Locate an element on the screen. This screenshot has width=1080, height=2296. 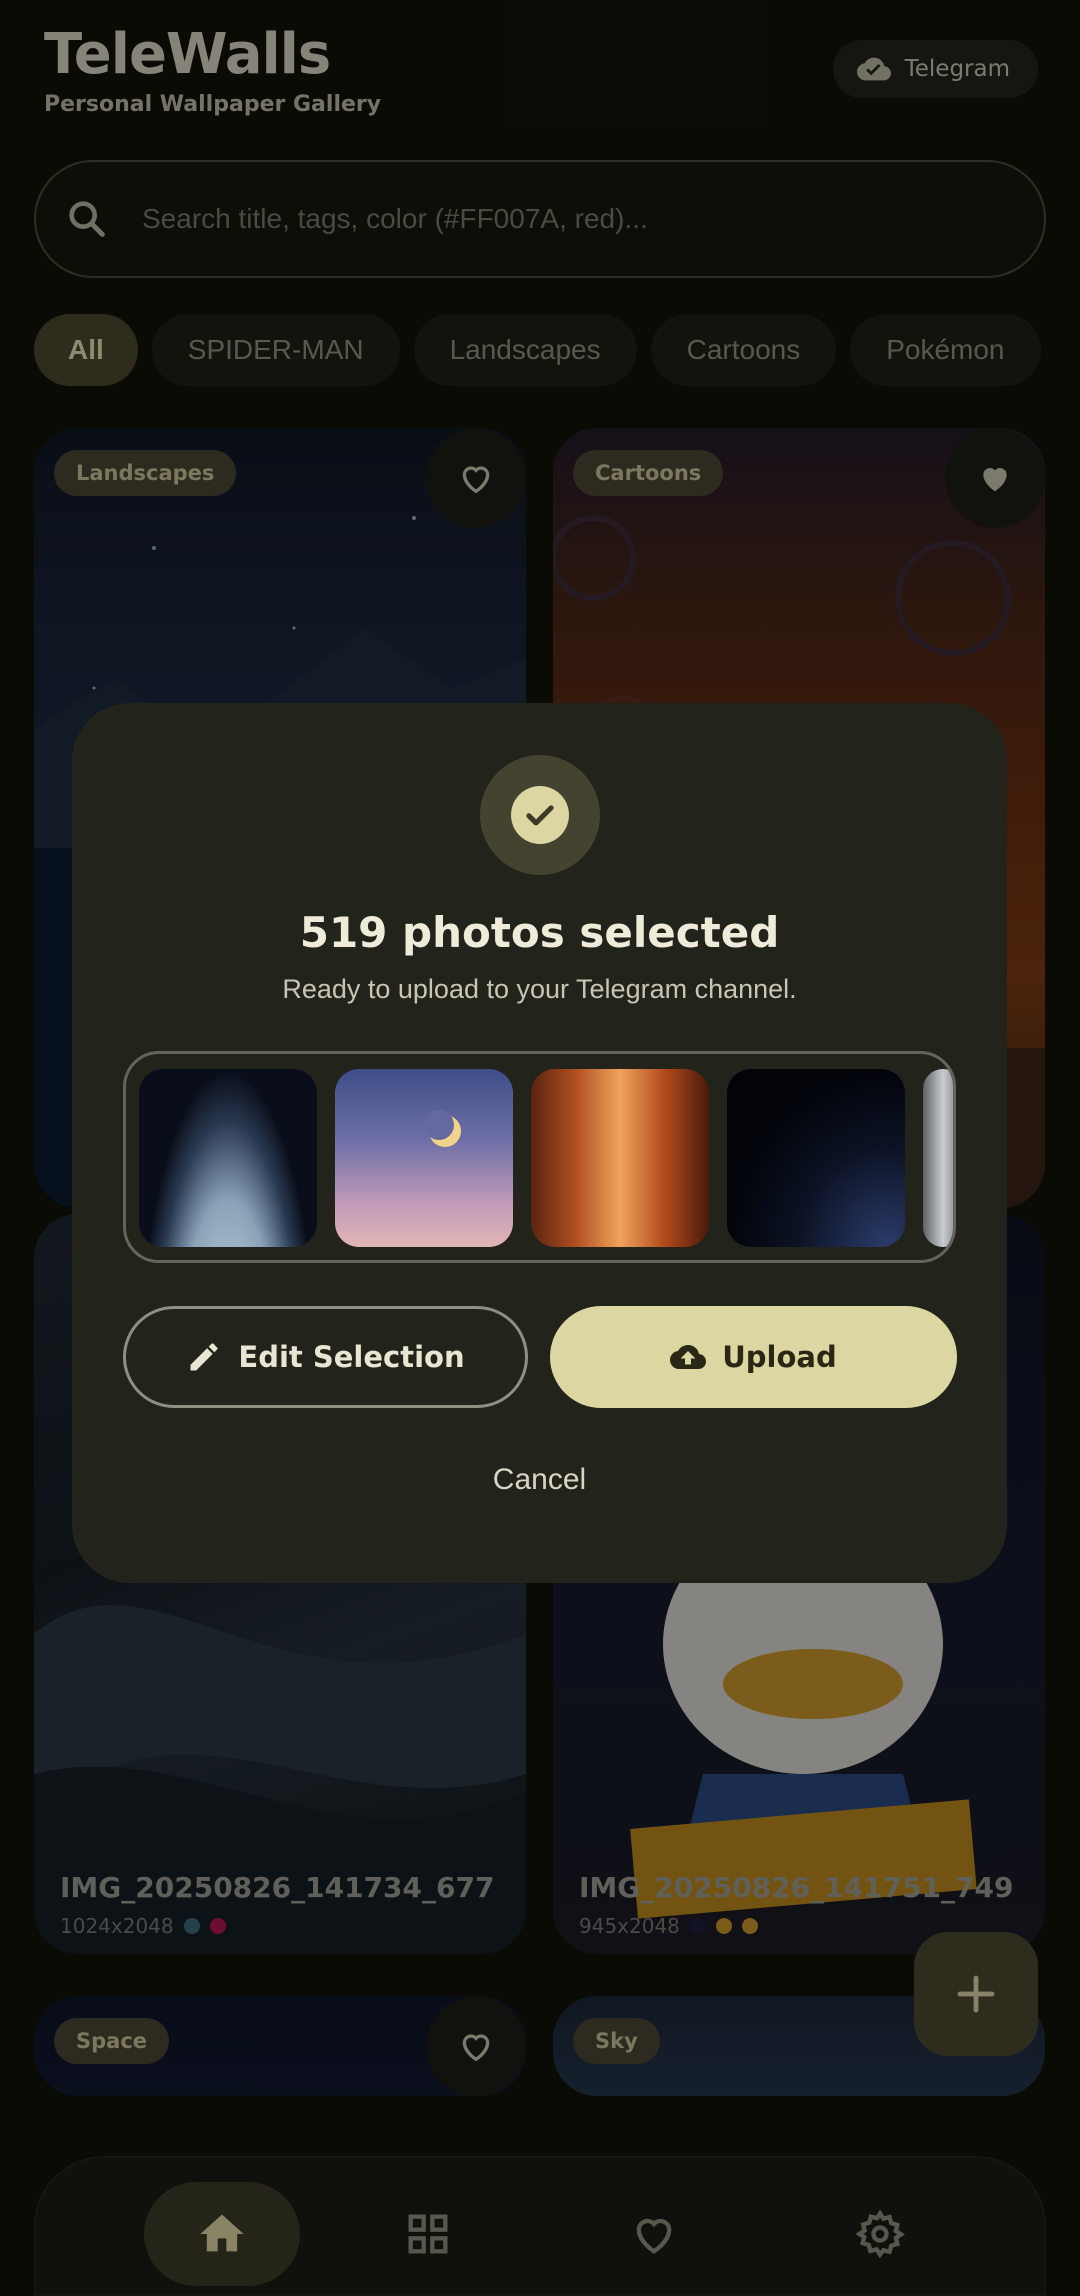
edit-selection-label: Edit Selection is located at coordinates (351, 1357).